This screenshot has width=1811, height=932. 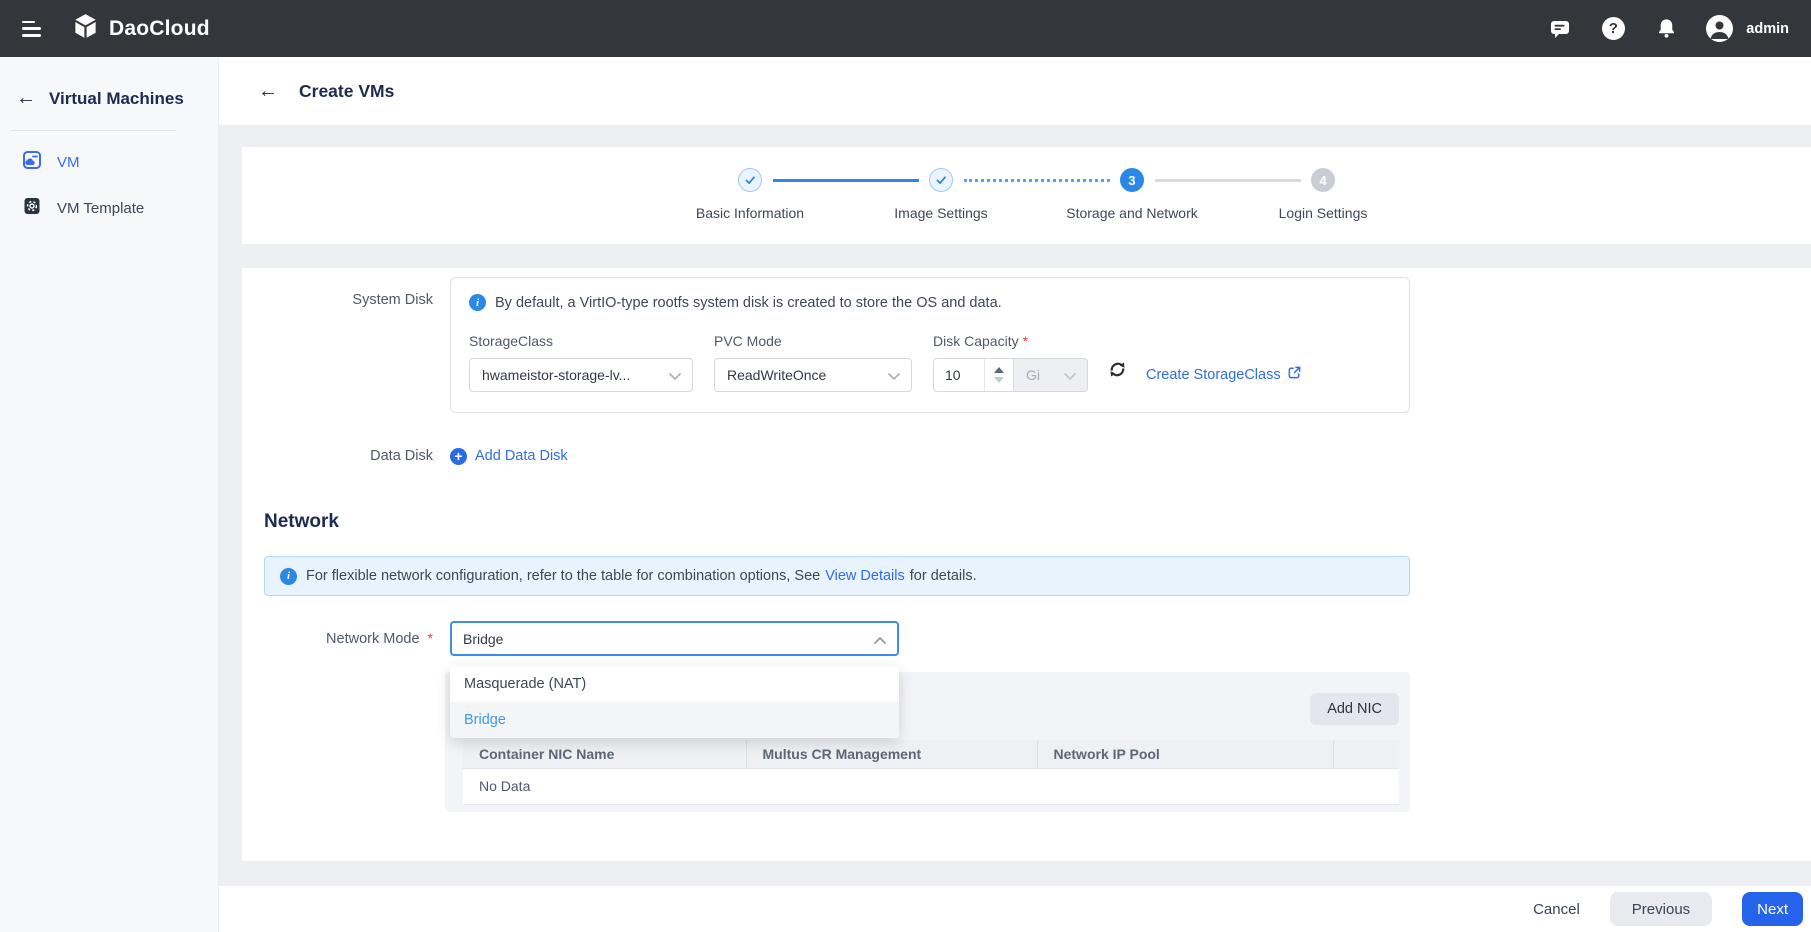 What do you see at coordinates (1767, 28) in the screenshot?
I see `username-label: admin` at bounding box center [1767, 28].